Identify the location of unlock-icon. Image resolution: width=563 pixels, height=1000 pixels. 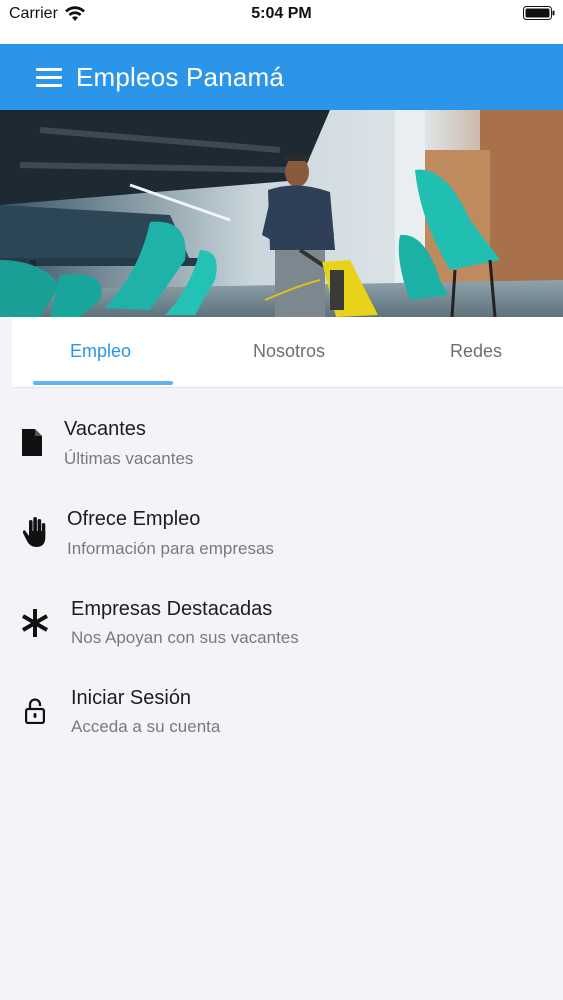
(35, 711).